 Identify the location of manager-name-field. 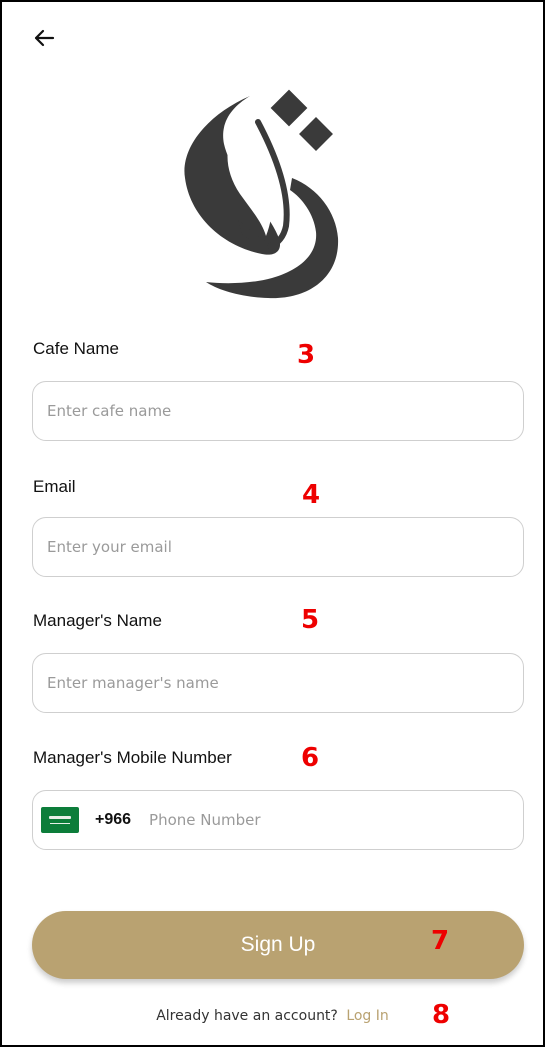
(278, 683).